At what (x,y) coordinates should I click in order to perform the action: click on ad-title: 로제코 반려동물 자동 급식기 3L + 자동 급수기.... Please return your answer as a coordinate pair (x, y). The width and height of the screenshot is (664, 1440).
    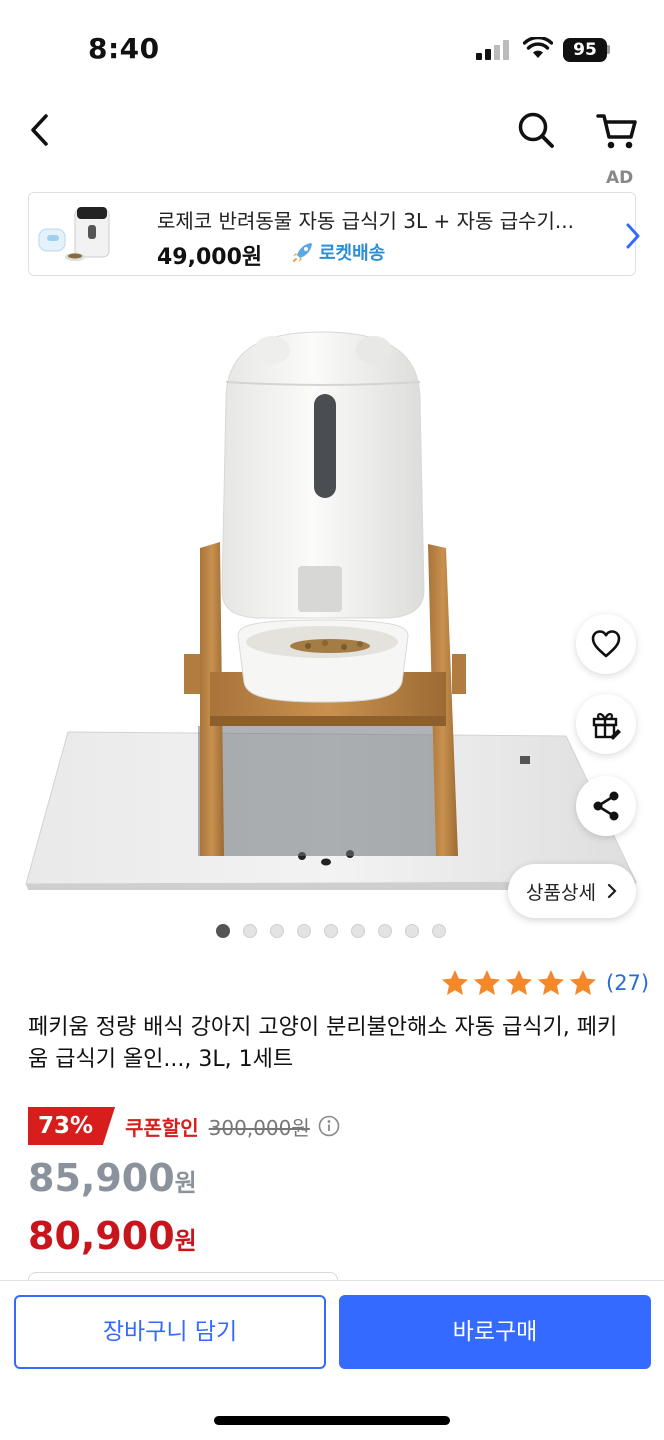
    Looking at the image, I should click on (365, 221).